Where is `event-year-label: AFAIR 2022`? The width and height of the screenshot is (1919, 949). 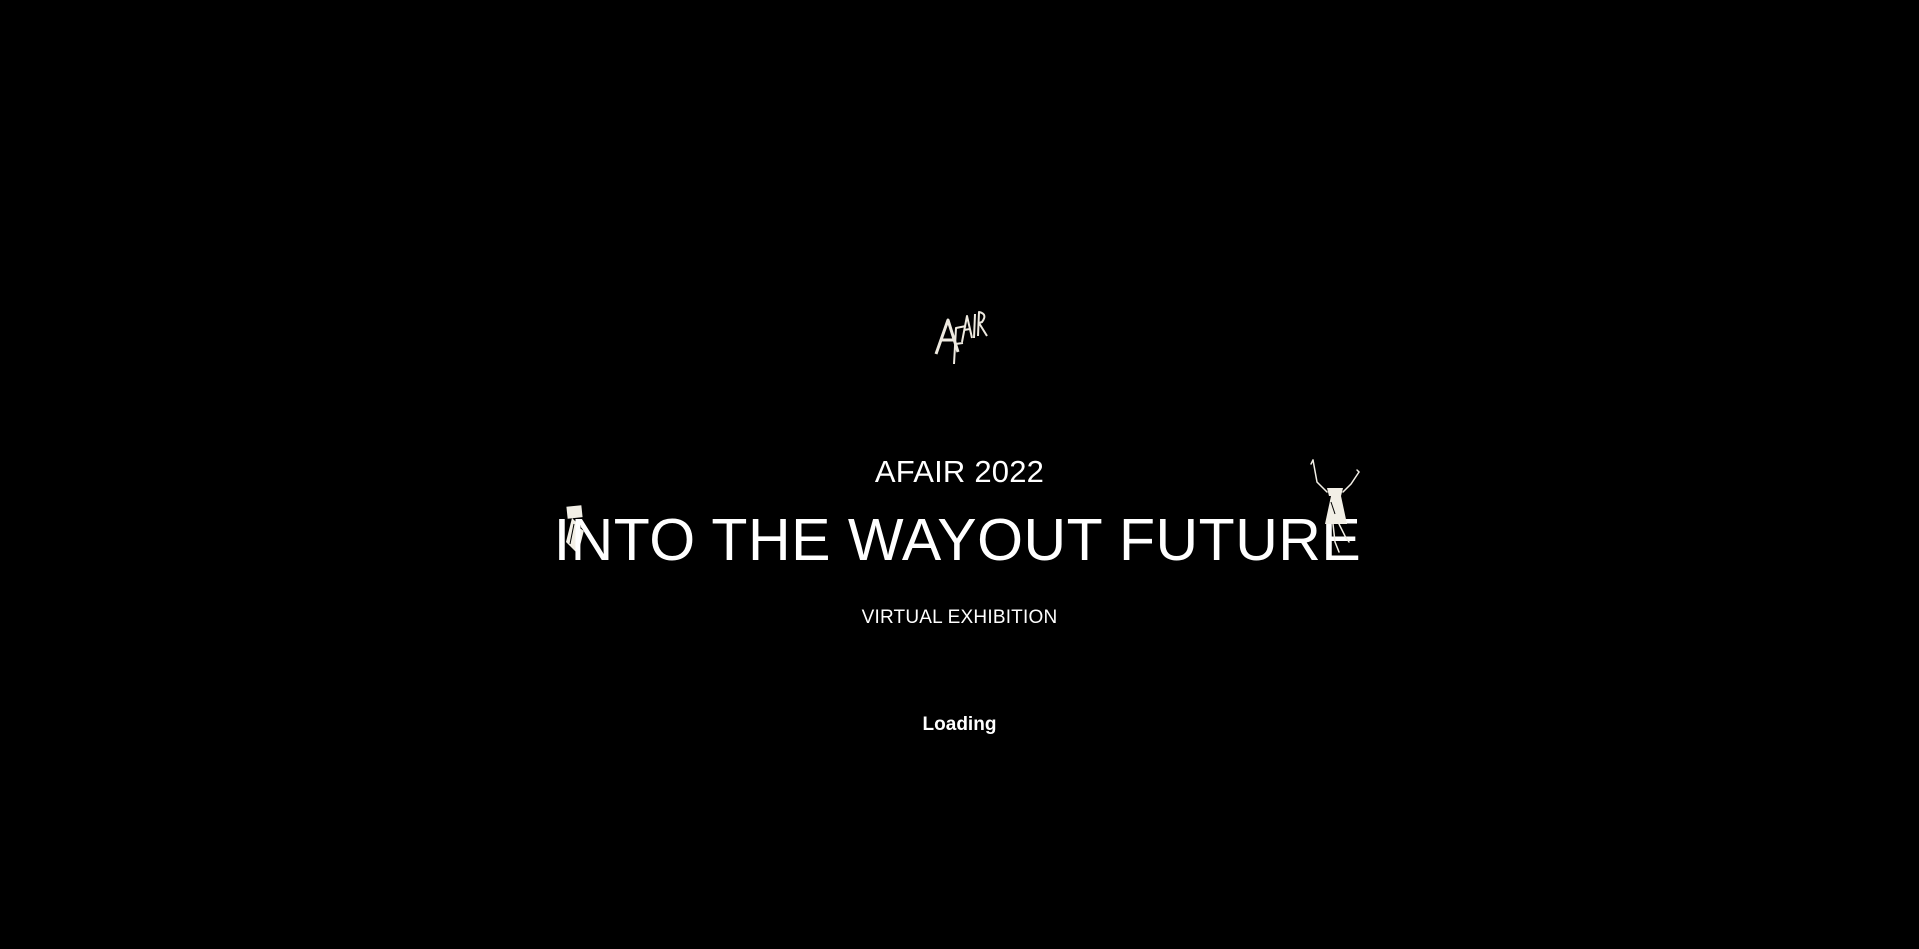 event-year-label: AFAIR 2022 is located at coordinates (959, 471).